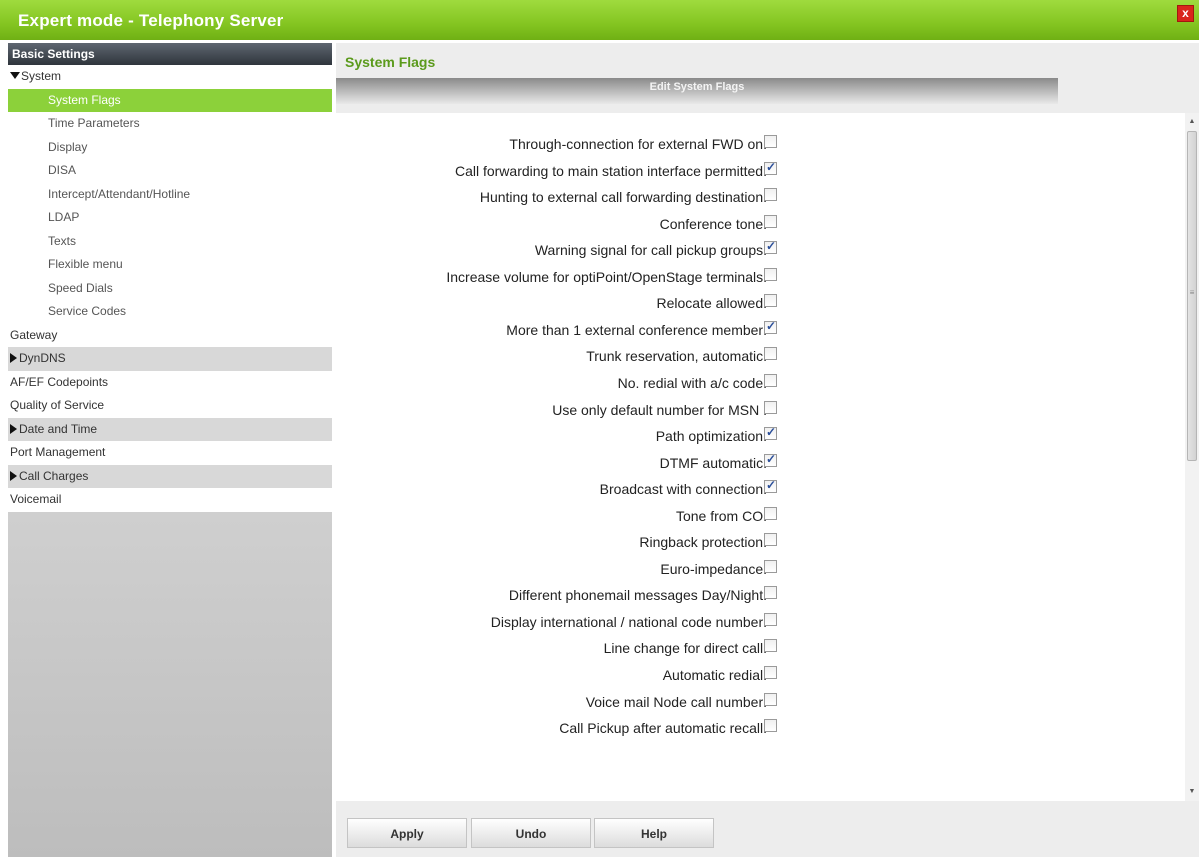 This screenshot has height=857, width=1199. I want to click on sidebar-item-call-charges: Call Charges, so click(170, 476).